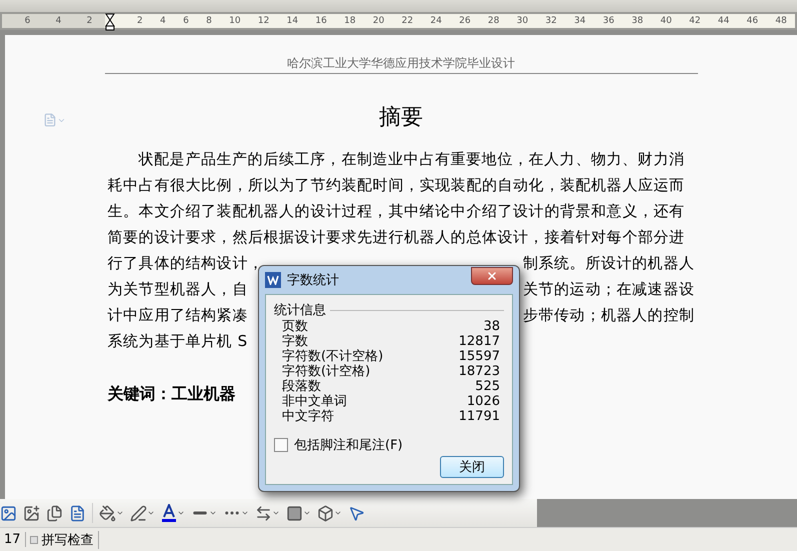  What do you see at coordinates (695, 21) in the screenshot?
I see `ruler-number: 42` at bounding box center [695, 21].